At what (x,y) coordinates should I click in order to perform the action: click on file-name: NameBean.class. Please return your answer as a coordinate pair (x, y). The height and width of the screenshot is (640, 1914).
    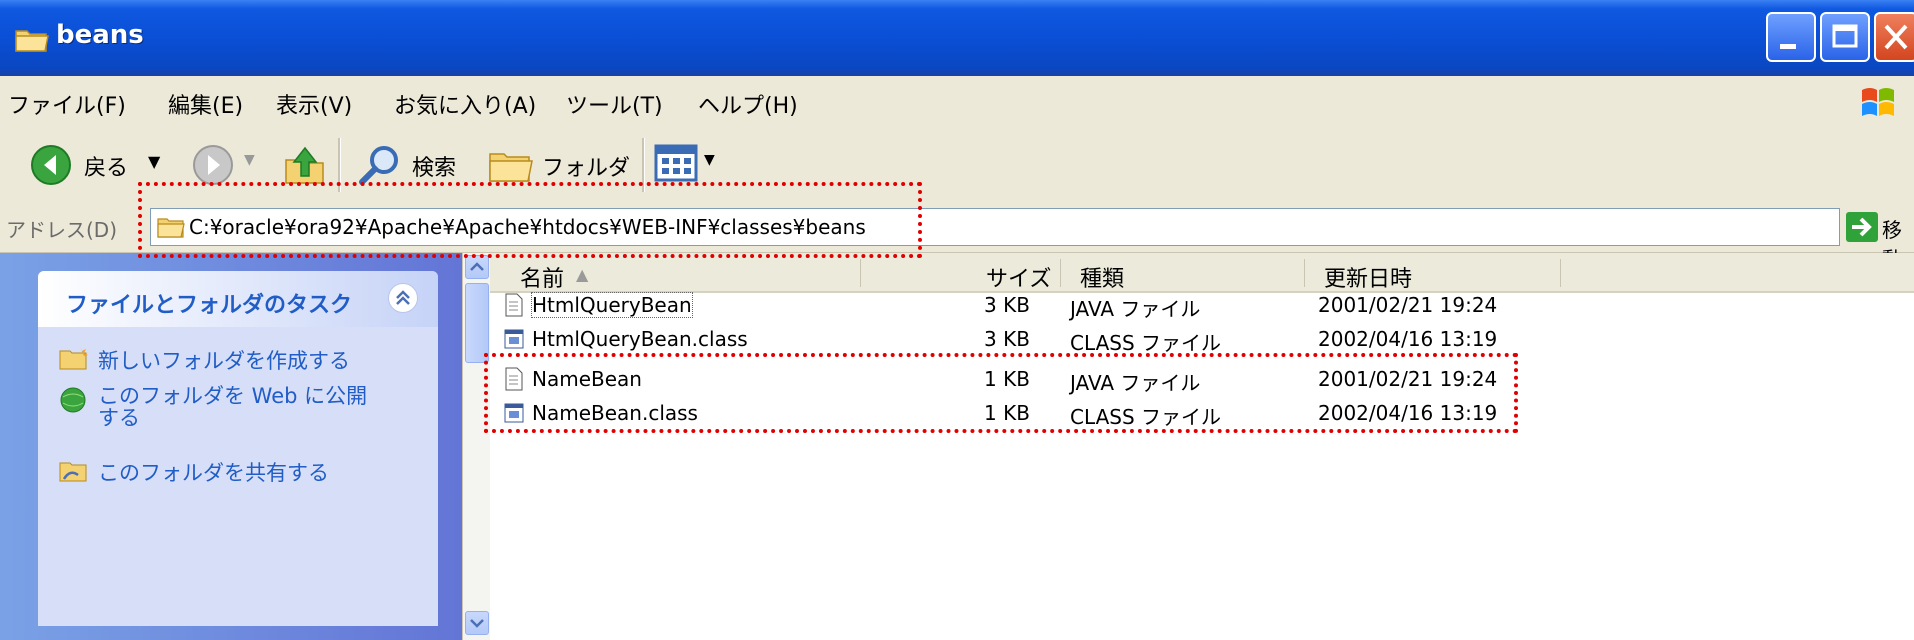
    Looking at the image, I should click on (615, 413).